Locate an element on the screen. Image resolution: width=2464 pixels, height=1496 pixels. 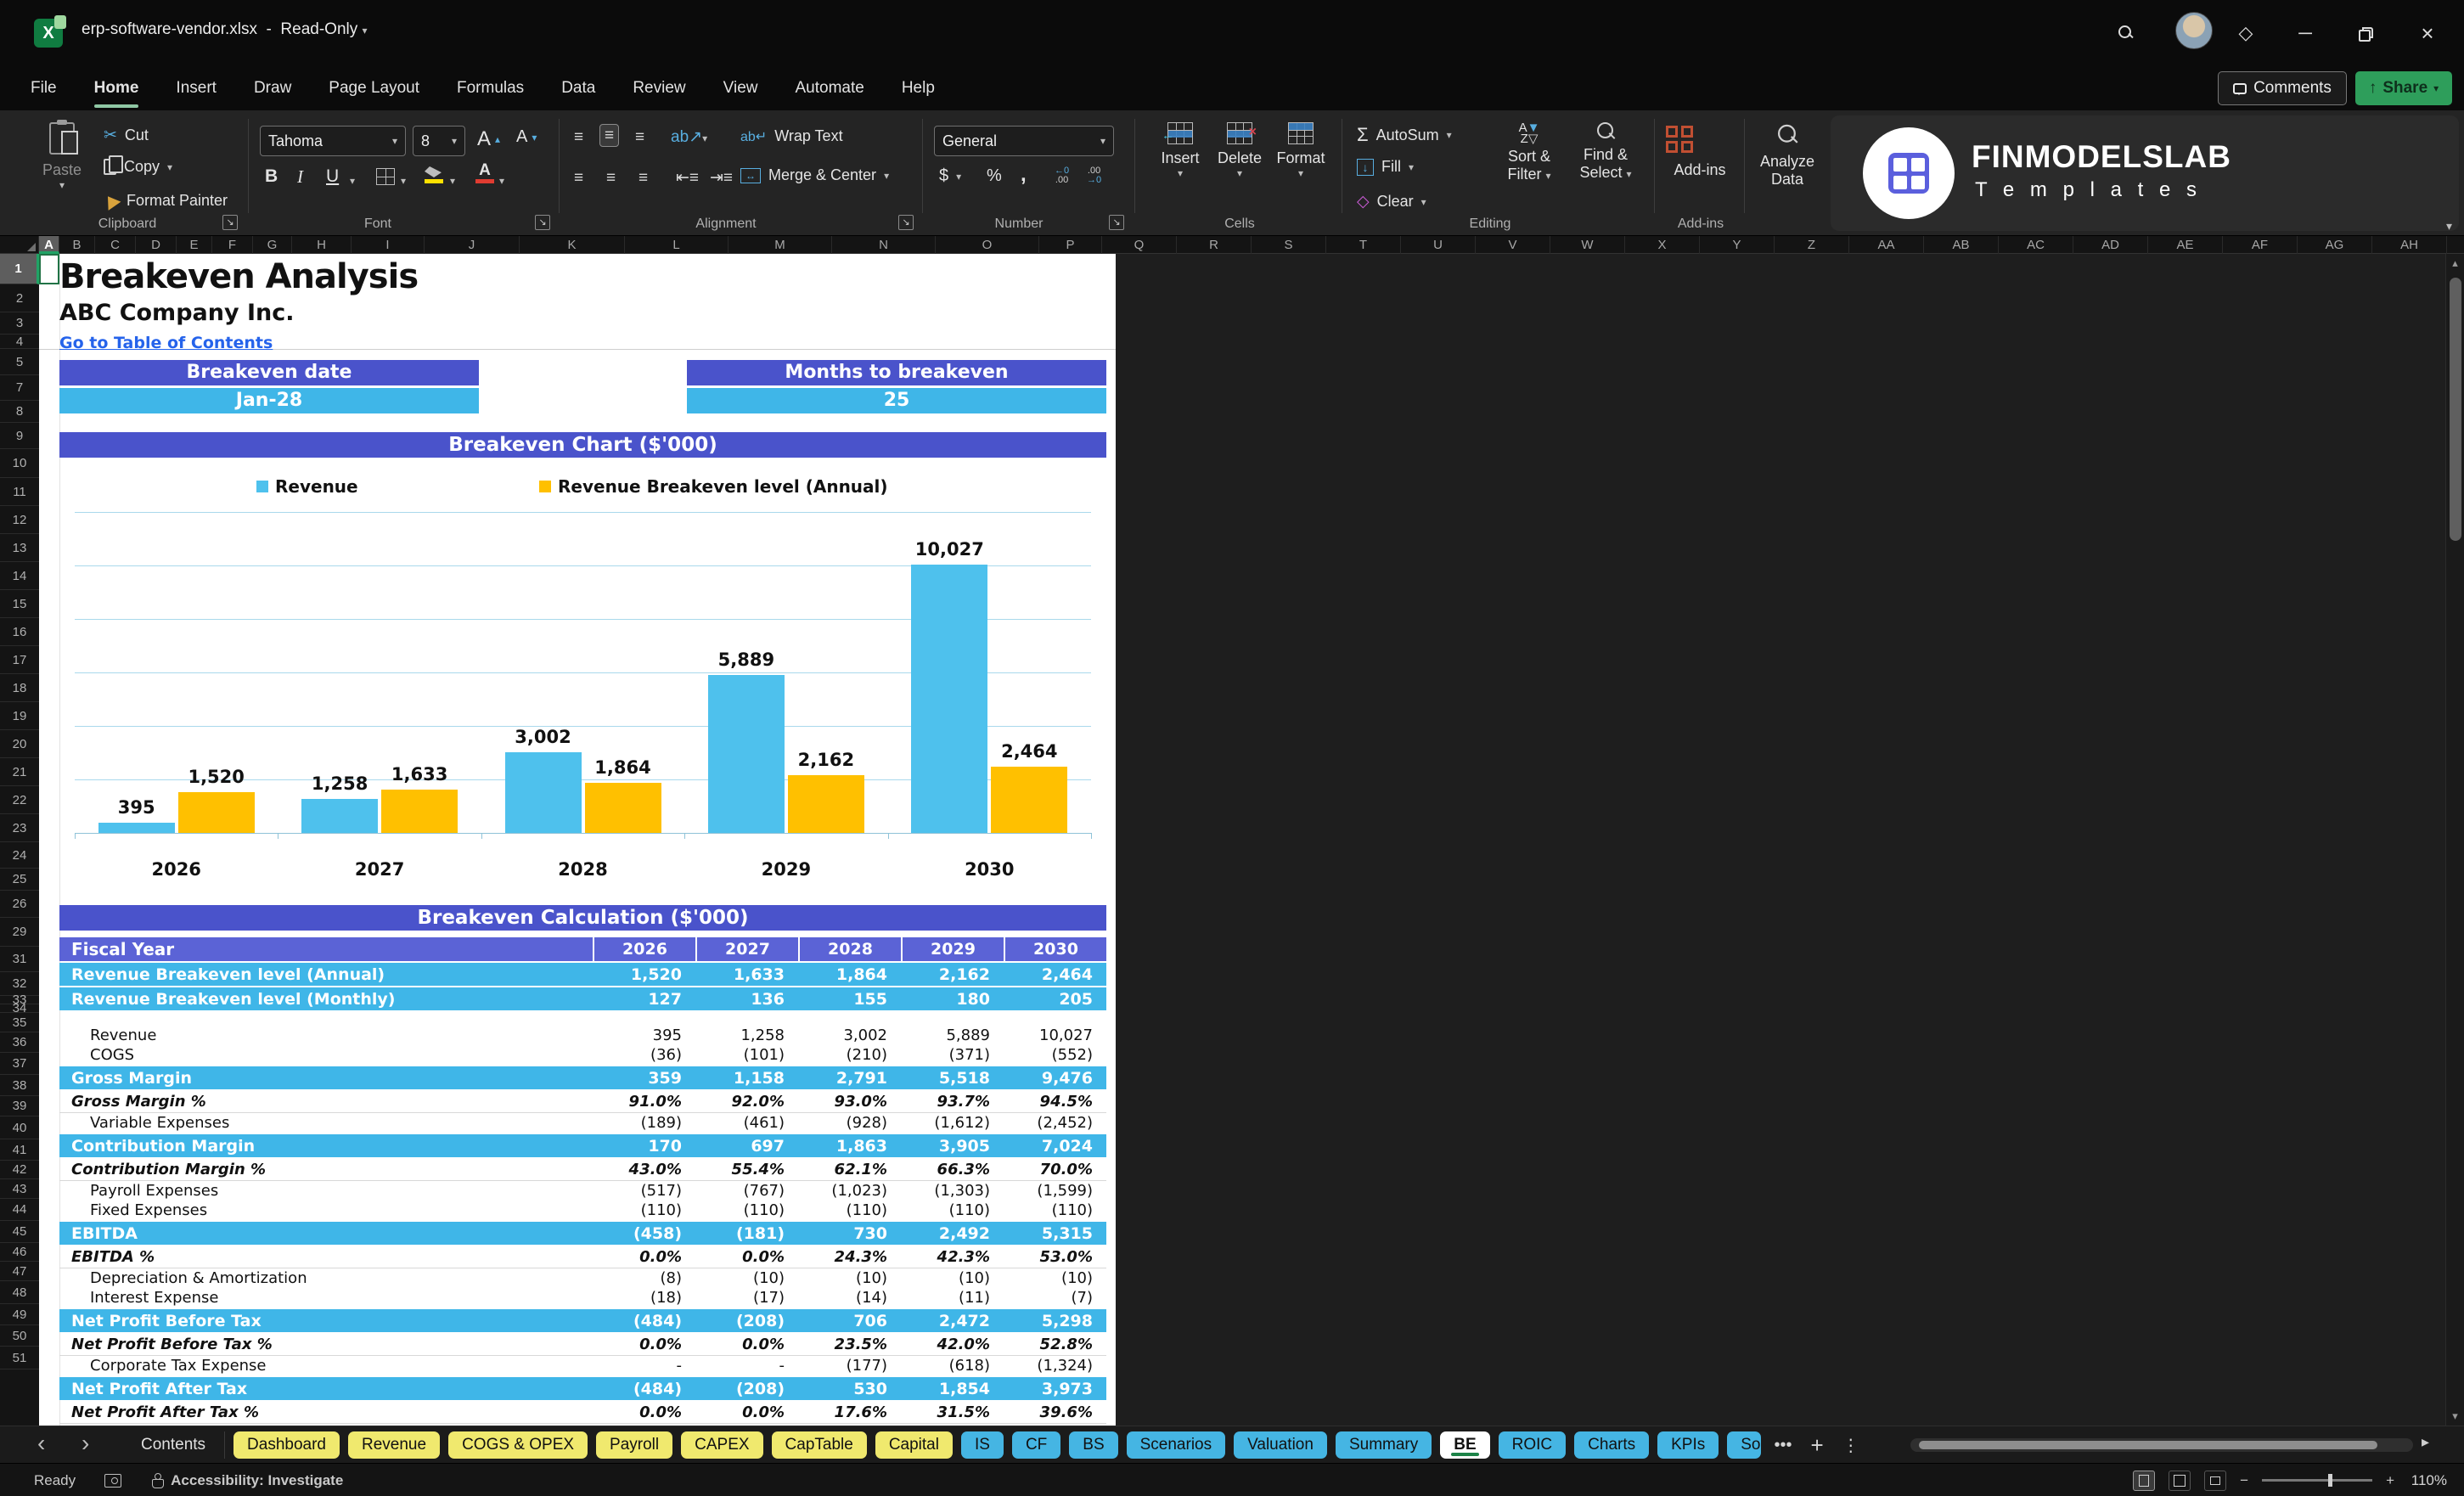
row-header-11: 11 is located at coordinates (19, 492).